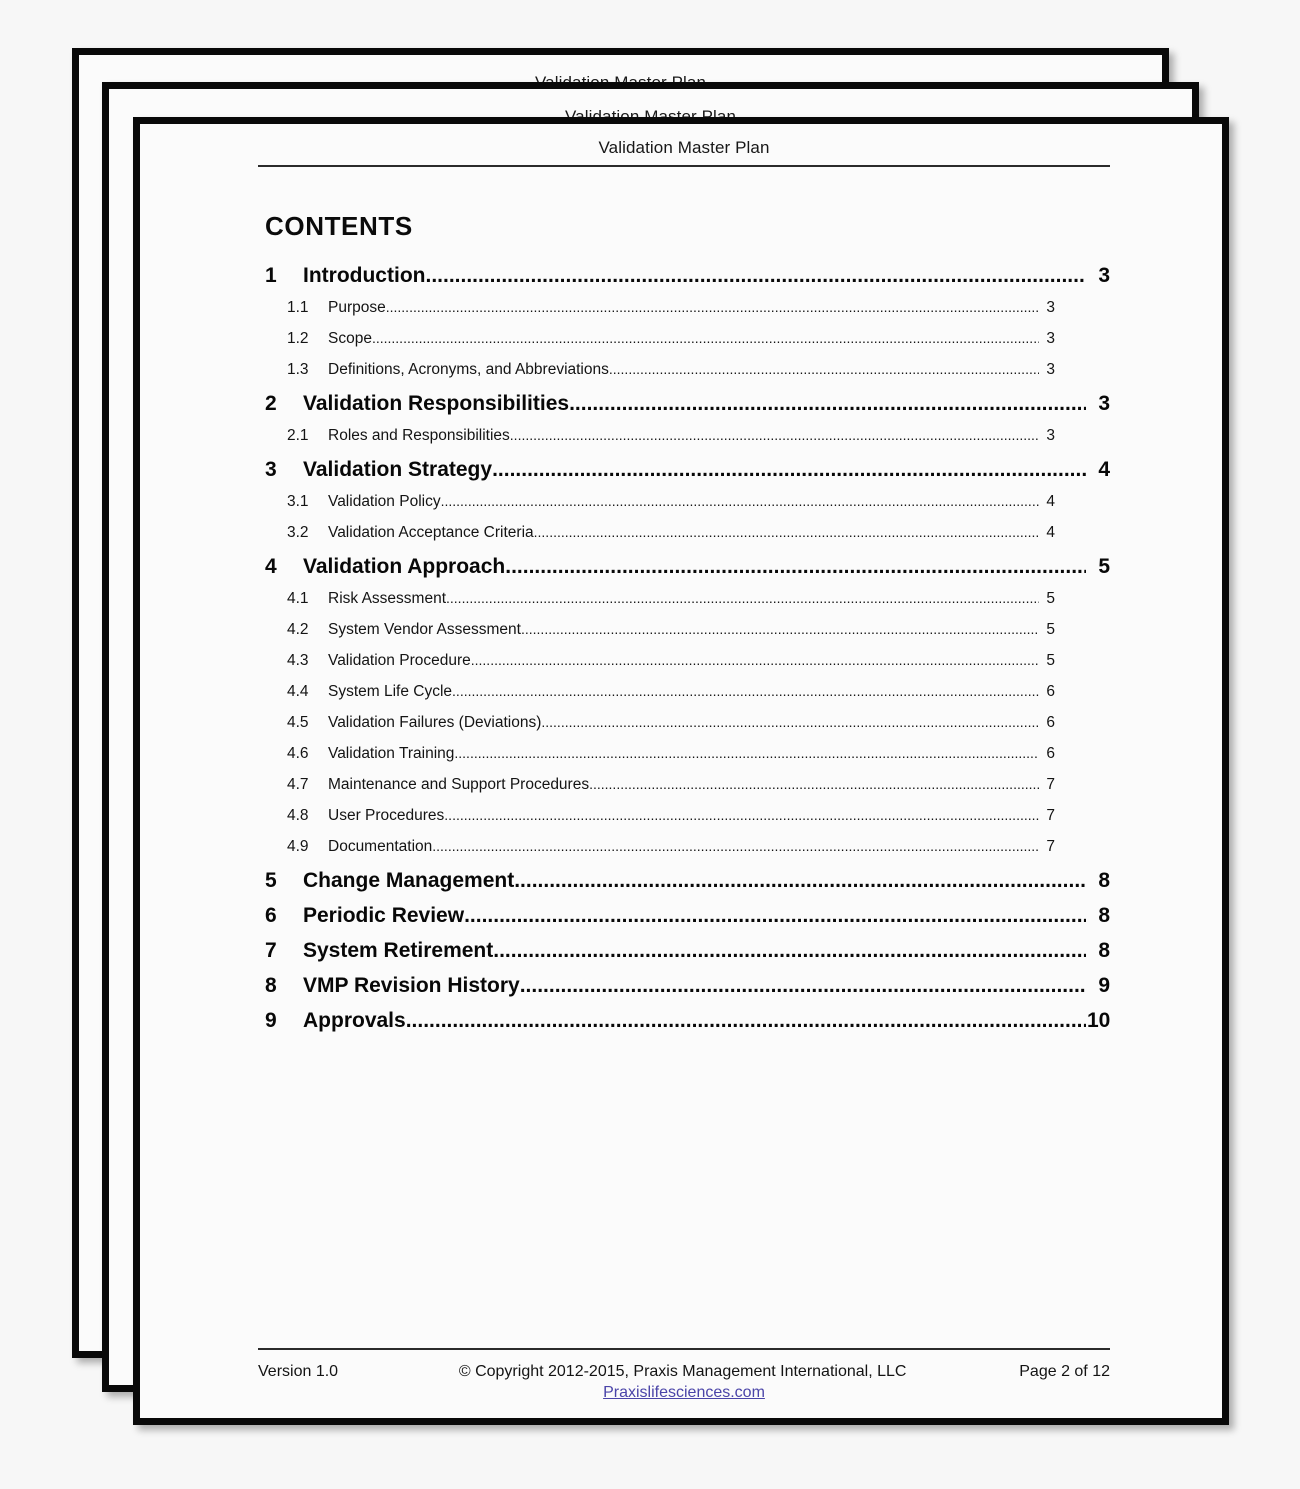 Image resolution: width=1300 pixels, height=1489 pixels. What do you see at coordinates (404, 566) in the screenshot?
I see `toc-entry-label: Validation Approach` at bounding box center [404, 566].